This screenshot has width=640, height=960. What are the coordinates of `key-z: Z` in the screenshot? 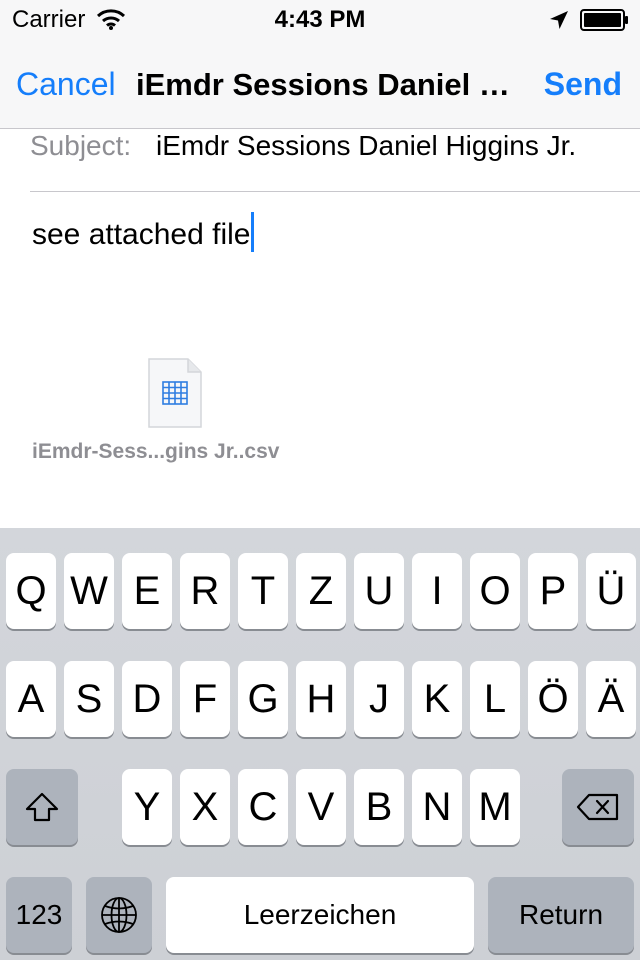 It's located at (321, 591).